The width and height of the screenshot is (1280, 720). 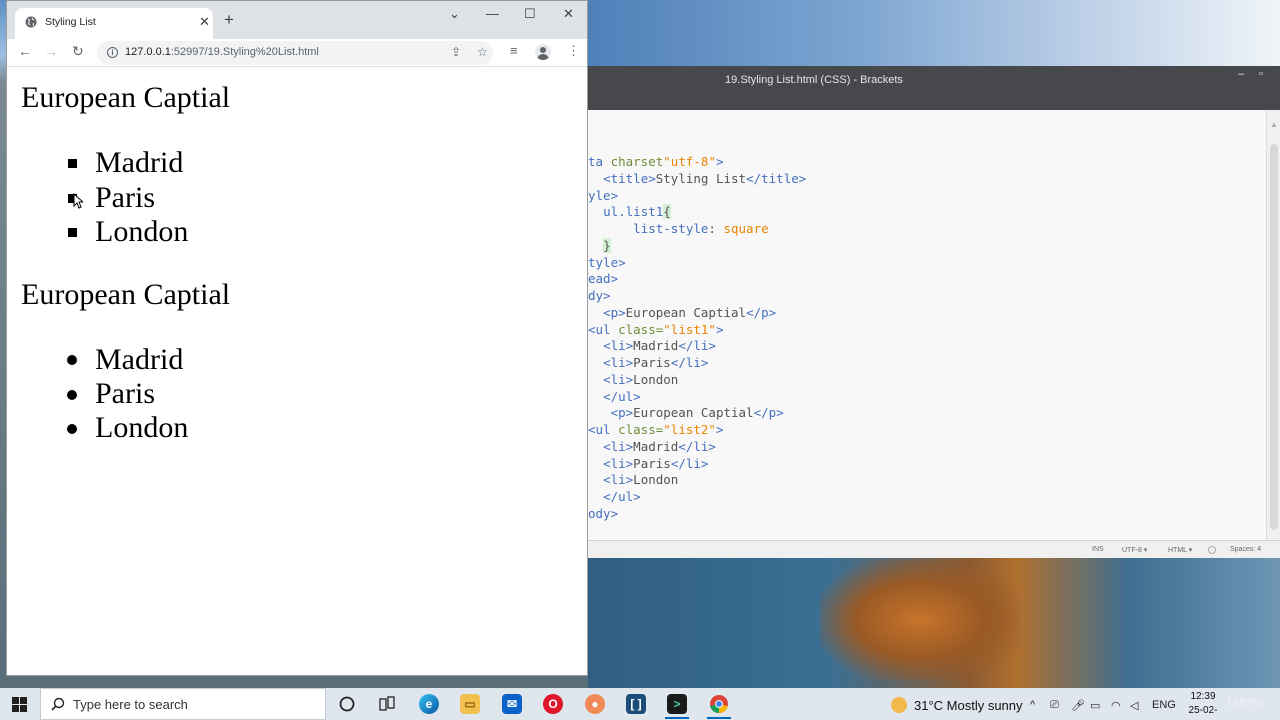 I want to click on tab-close-icon: ✕, so click(x=204, y=22).